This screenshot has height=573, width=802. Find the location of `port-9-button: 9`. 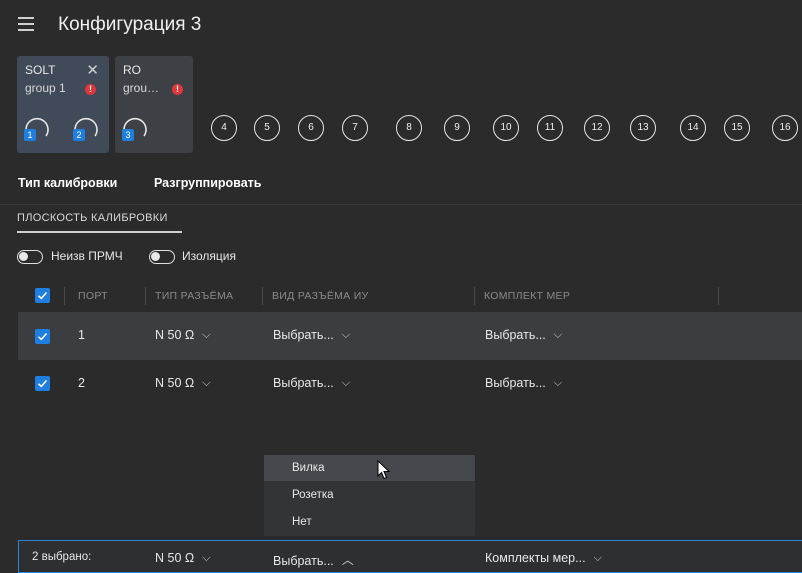

port-9-button: 9 is located at coordinates (457, 128).